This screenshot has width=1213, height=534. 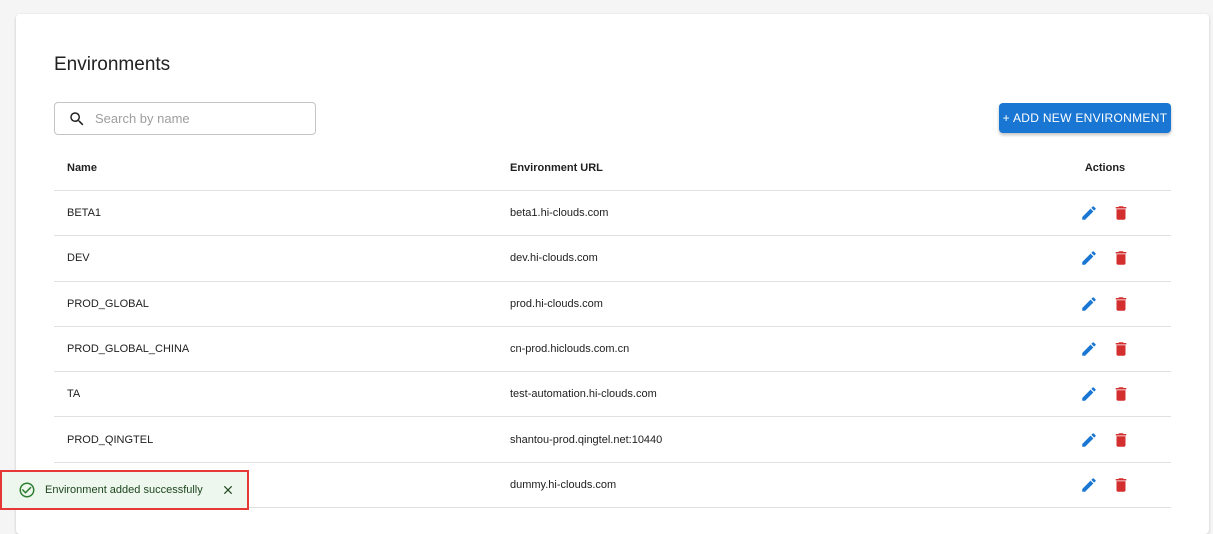 I want to click on table-row: PROD_GLOBAL_CHINA cn-prod.hiclouds.com.cn, so click(x=612, y=350).